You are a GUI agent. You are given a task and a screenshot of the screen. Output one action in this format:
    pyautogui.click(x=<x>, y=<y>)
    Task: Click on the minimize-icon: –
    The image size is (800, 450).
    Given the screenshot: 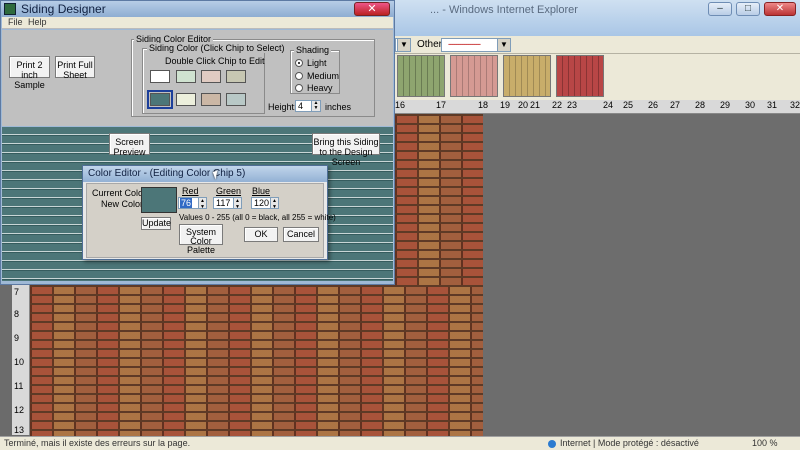 What is the action you would take?
    pyautogui.click(x=720, y=9)
    